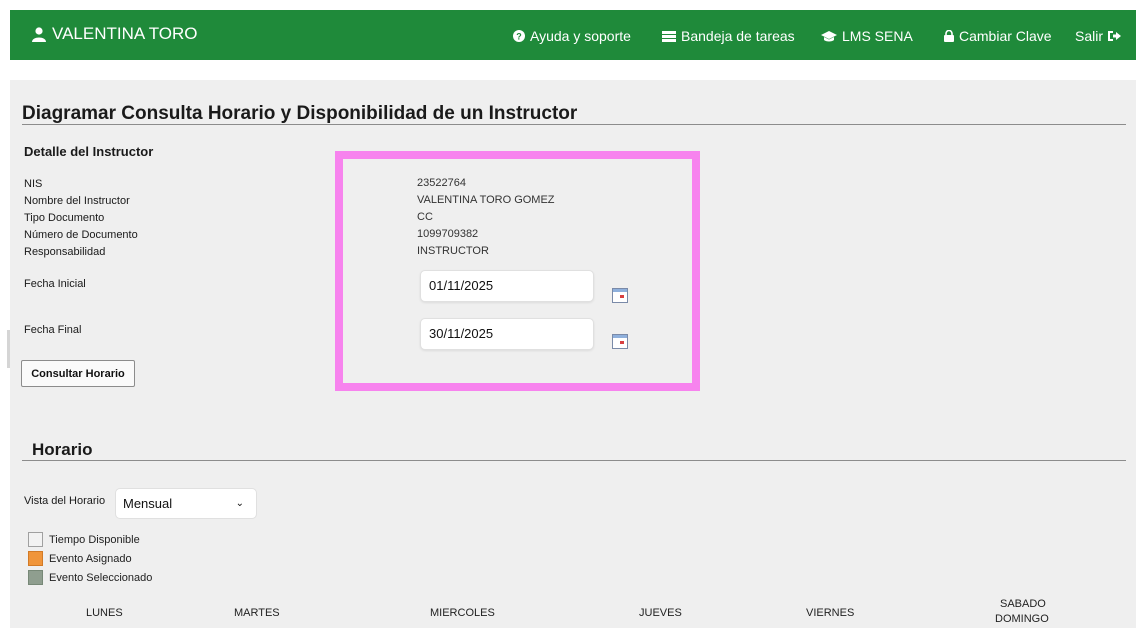 Image resolution: width=1136 pixels, height=628 pixels. What do you see at coordinates (64, 218) in the screenshot?
I see `label-document-type: Tipo Documento` at bounding box center [64, 218].